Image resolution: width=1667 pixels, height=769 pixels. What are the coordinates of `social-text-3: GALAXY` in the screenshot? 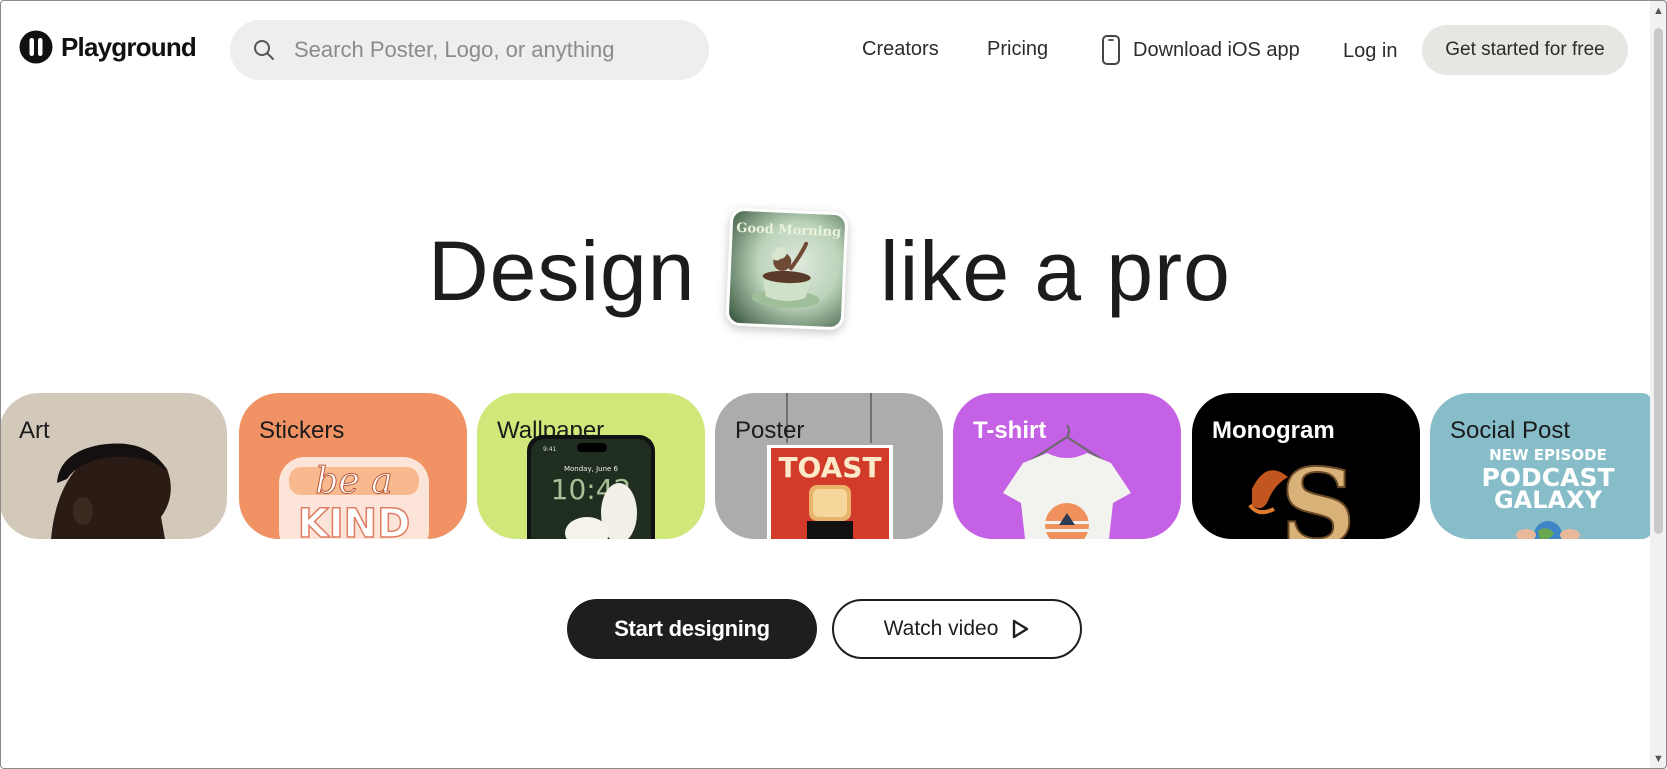 It's located at (1548, 500).